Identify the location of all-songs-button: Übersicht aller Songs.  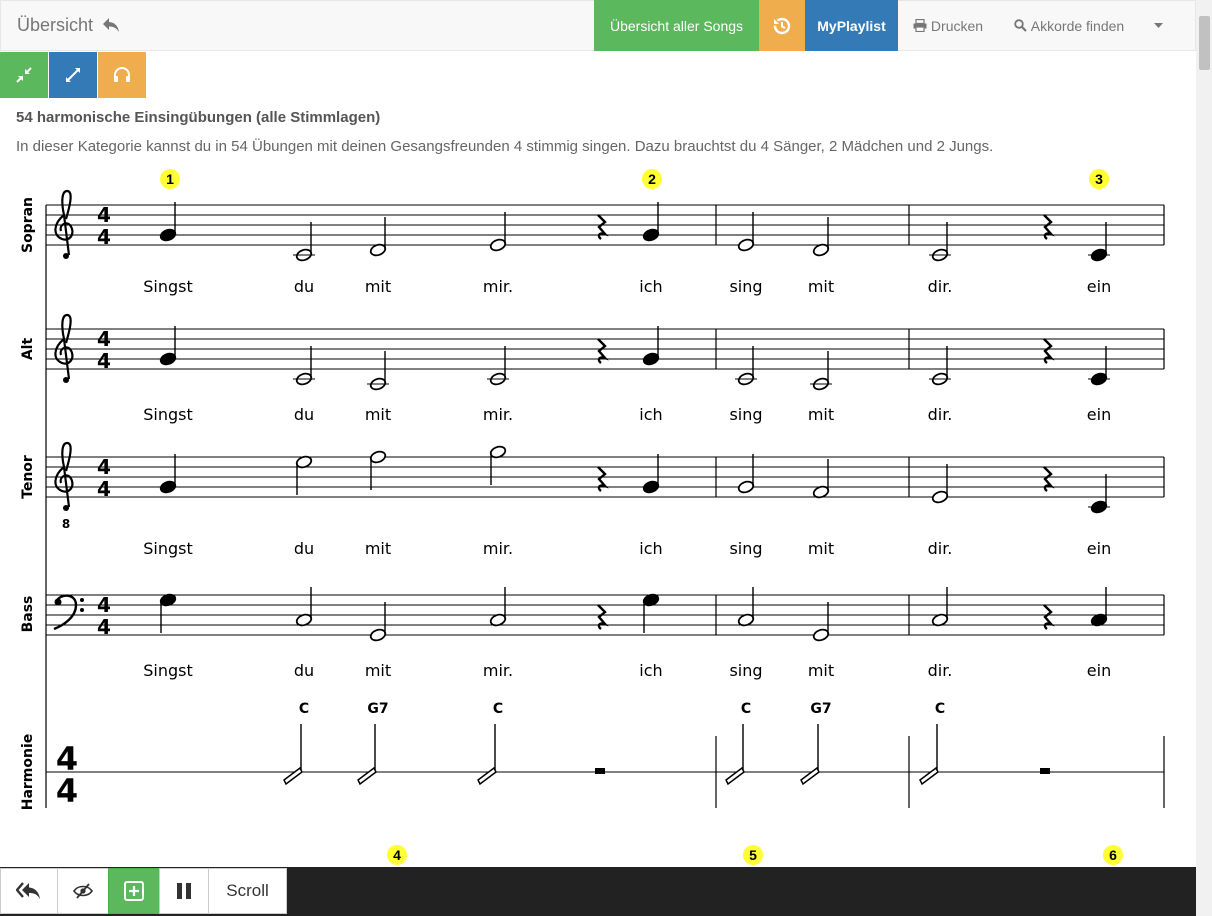
(676, 25).